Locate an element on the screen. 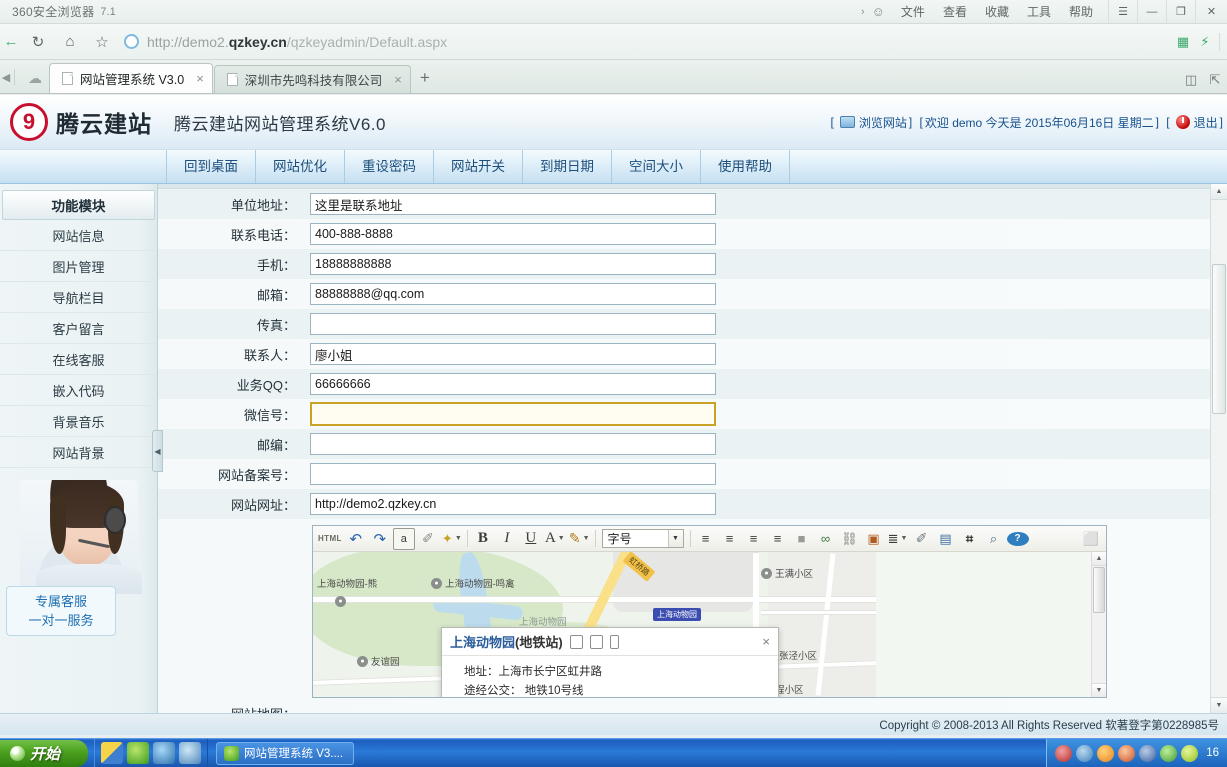  cloud-icon: ☁ is located at coordinates (35, 81).